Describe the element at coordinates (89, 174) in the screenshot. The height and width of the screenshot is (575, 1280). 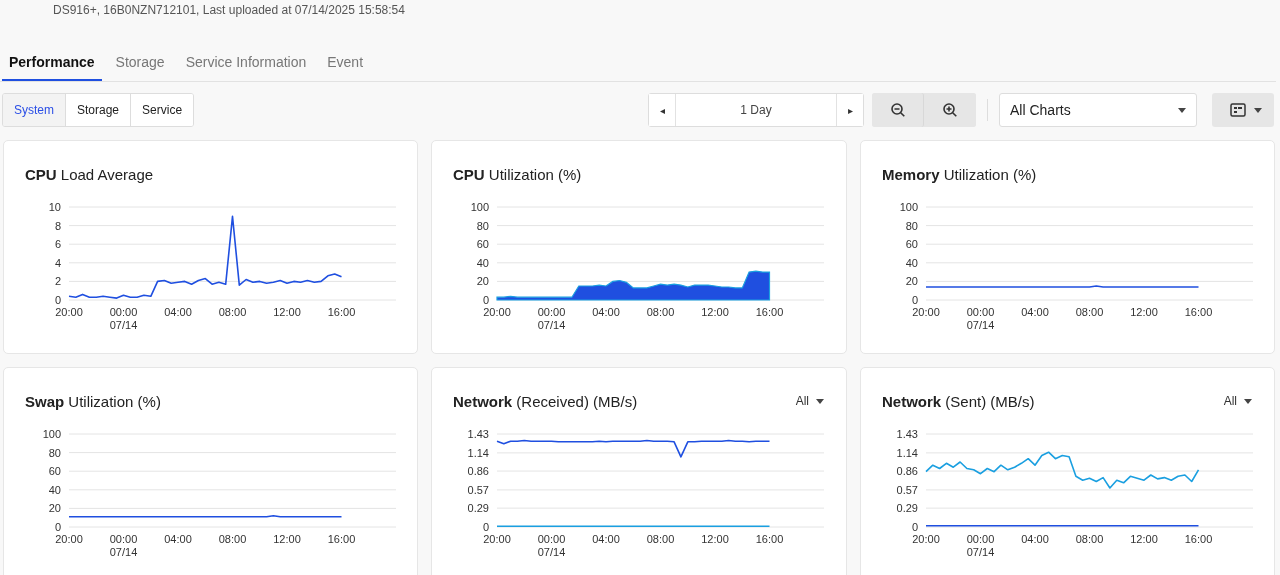
I see `chart-title: CPU Load Average` at that location.